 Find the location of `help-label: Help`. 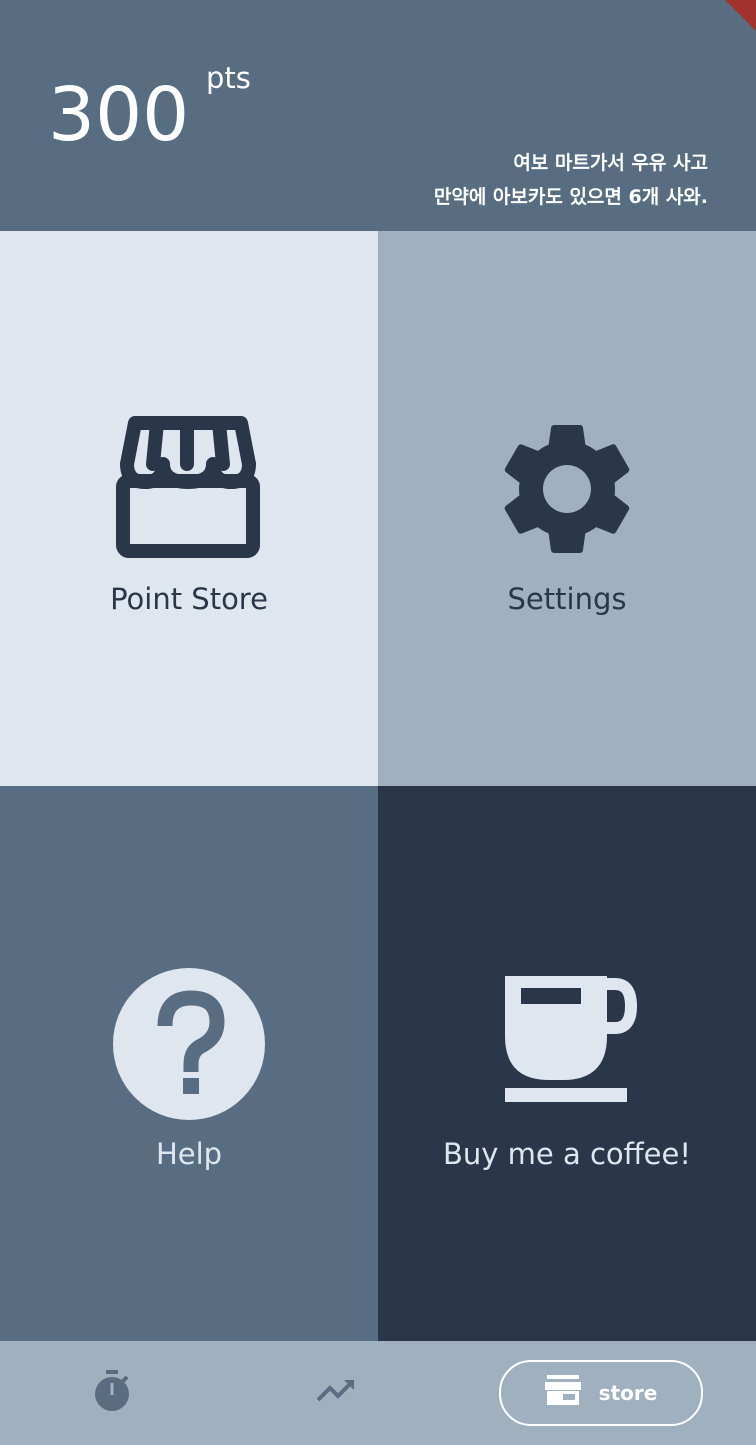

help-label: Help is located at coordinates (189, 1154).